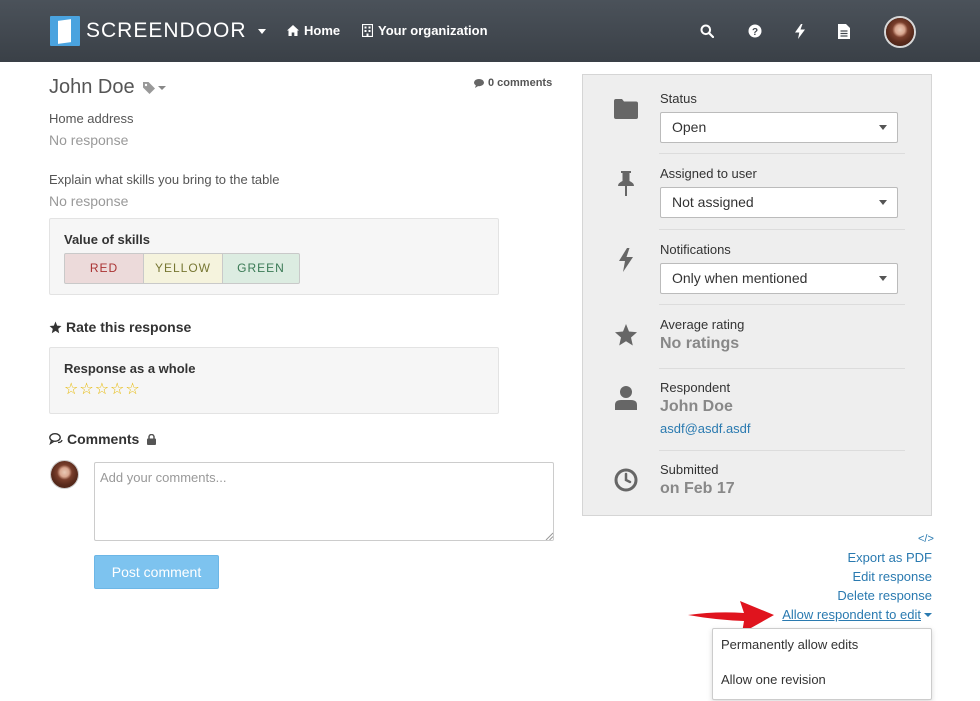  I want to click on nav-home-label: Home, so click(322, 30).